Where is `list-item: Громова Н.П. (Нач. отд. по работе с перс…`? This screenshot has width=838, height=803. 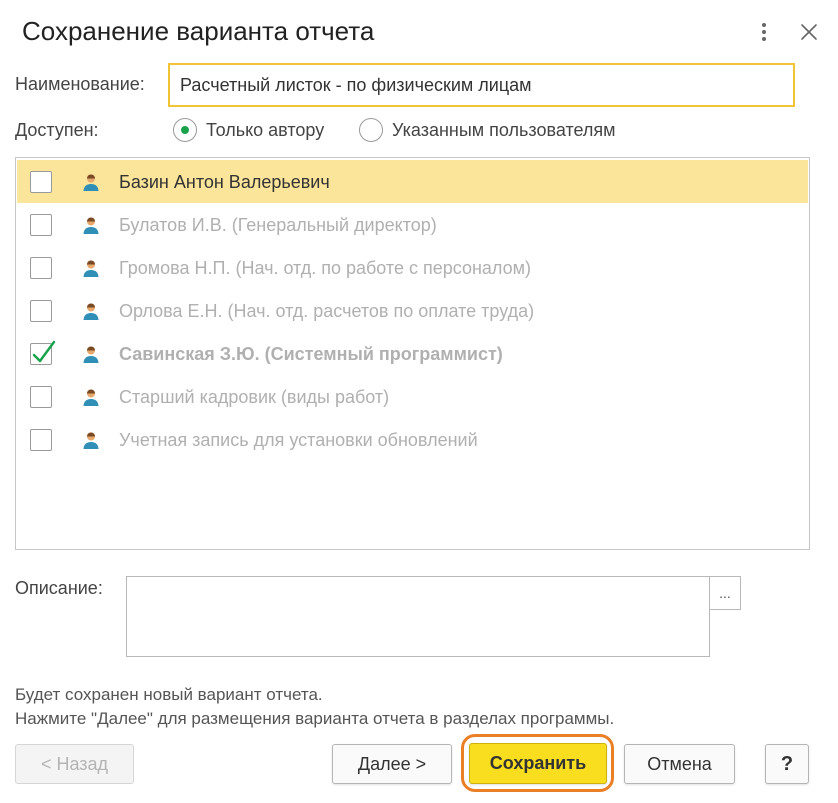 list-item: Громова Н.П. (Нач. отд. по работе с перс… is located at coordinates (412, 267).